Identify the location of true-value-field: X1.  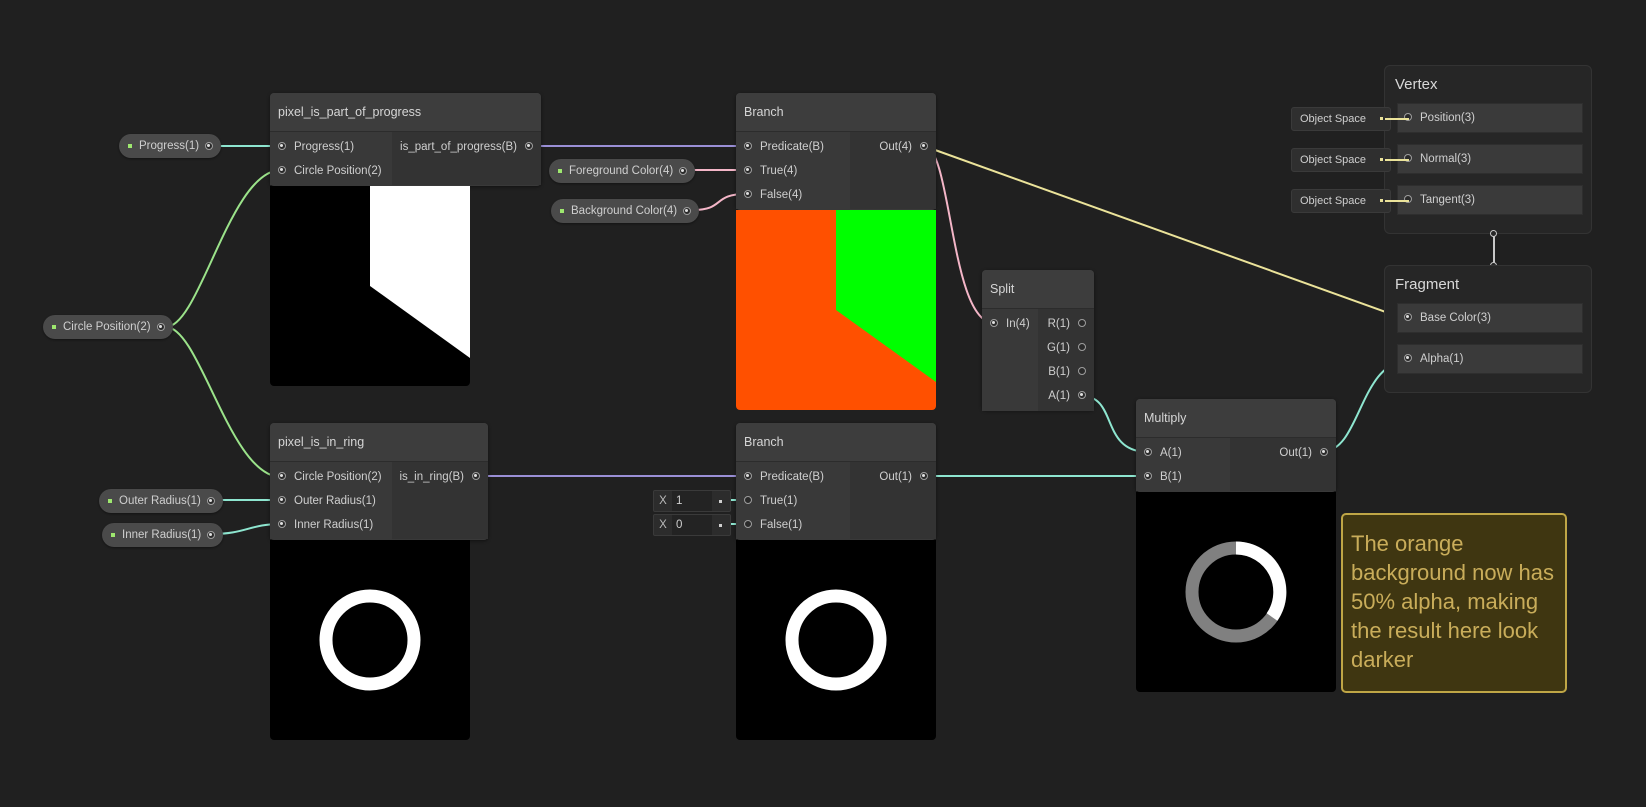
(692, 501).